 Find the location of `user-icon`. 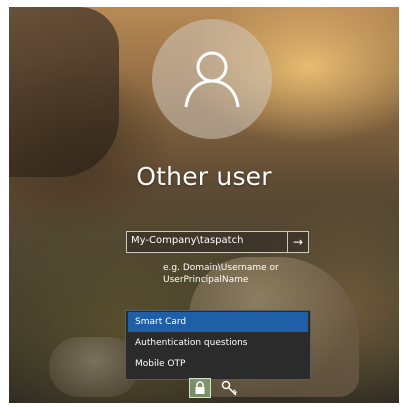

user-icon is located at coordinates (212, 79).